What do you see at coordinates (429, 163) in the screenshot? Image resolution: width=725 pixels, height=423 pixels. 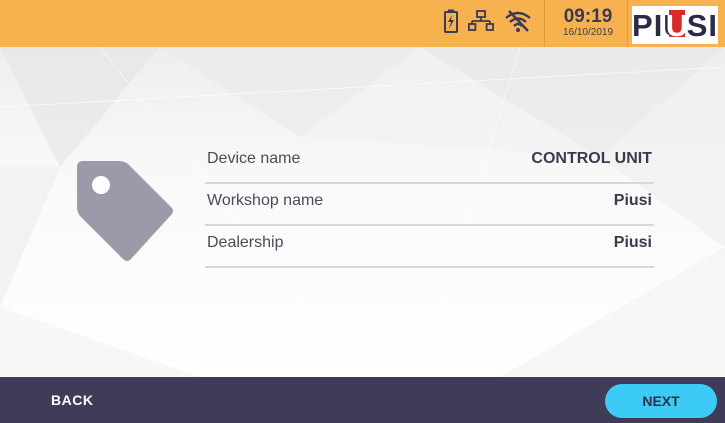 I see `device-name-row: Device name CONTROL UNIT` at bounding box center [429, 163].